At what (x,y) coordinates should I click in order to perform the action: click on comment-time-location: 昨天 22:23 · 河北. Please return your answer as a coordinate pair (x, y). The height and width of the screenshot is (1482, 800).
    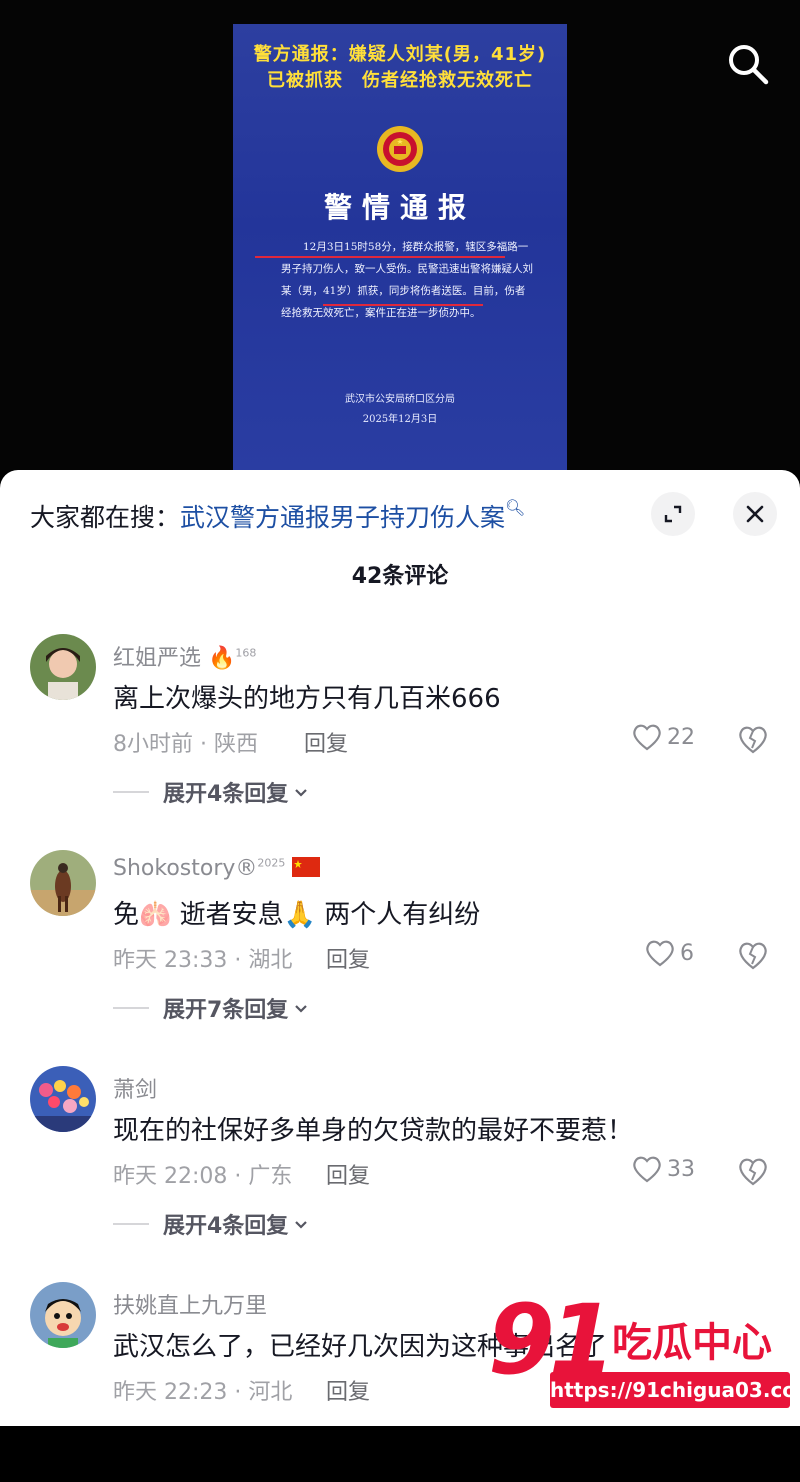
    Looking at the image, I should click on (203, 1392).